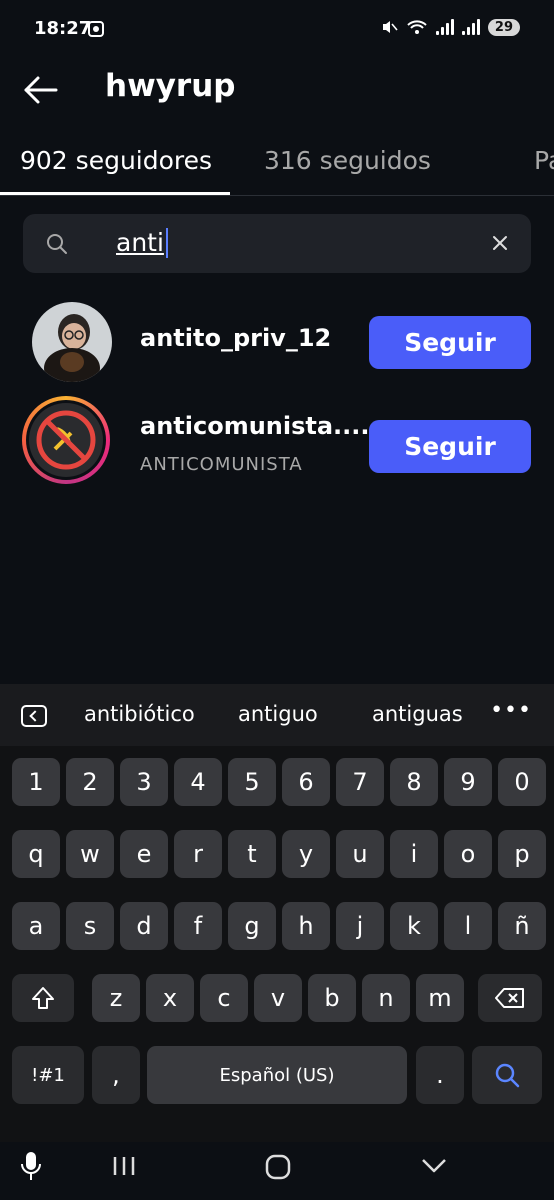 Image resolution: width=554 pixels, height=1200 pixels. Describe the element at coordinates (500, 243) in the screenshot. I see `clear-search-icon` at that location.